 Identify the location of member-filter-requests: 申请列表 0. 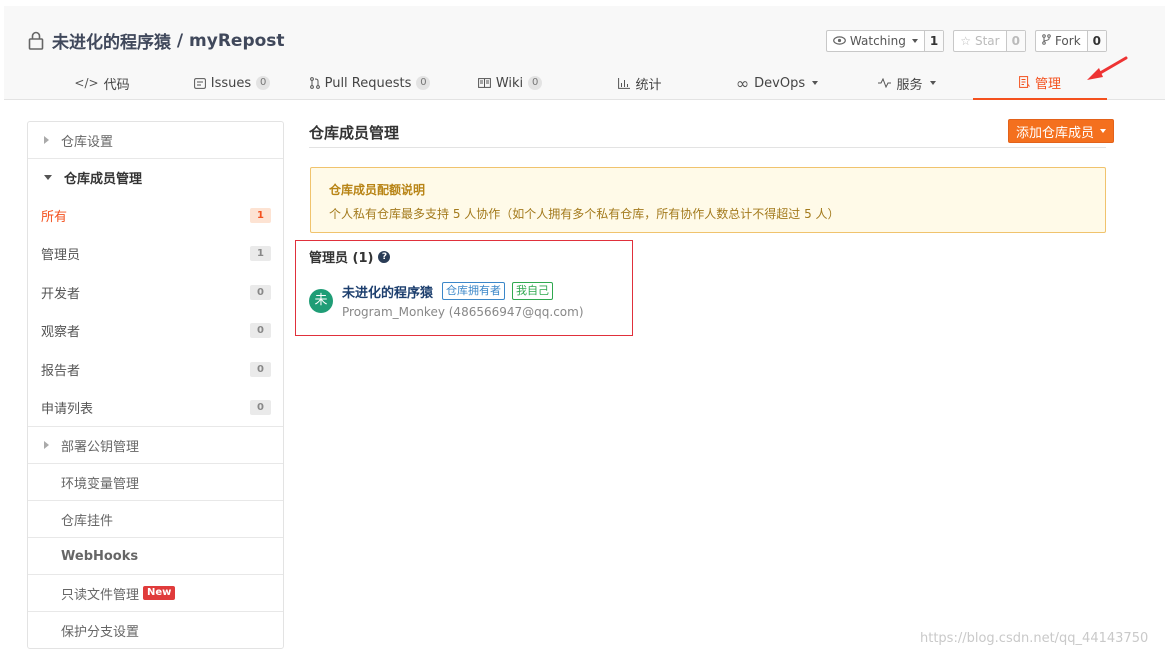
(155, 408).